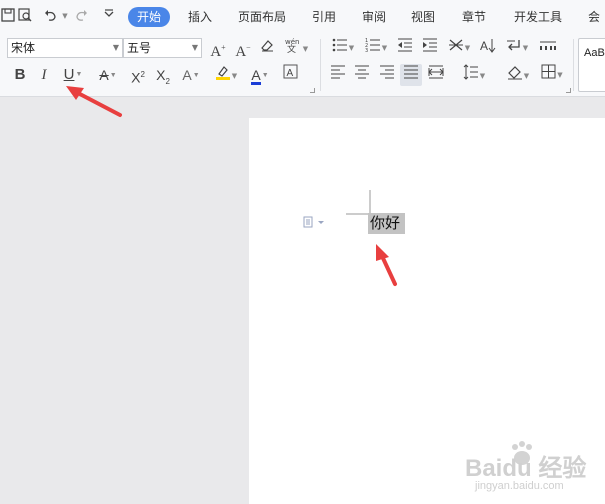  Describe the element at coordinates (474, 75) in the screenshot. I see `line-spacing-icon: ▼` at that location.